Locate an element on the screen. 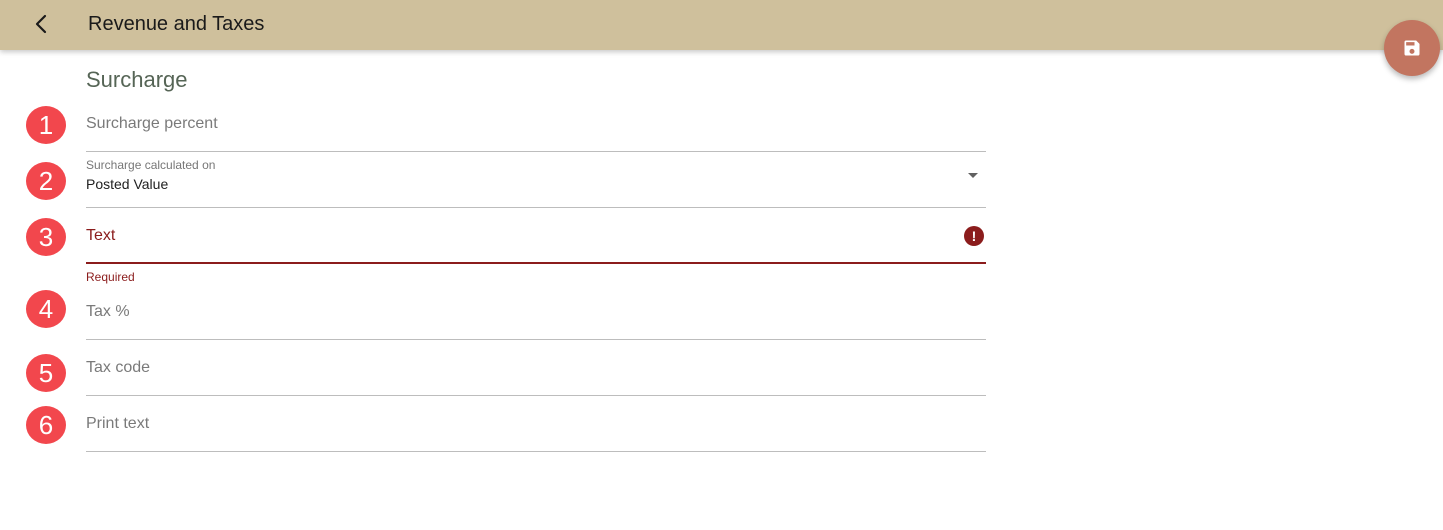 The image size is (1443, 530). print-text-placeholder: Print text is located at coordinates (118, 423).